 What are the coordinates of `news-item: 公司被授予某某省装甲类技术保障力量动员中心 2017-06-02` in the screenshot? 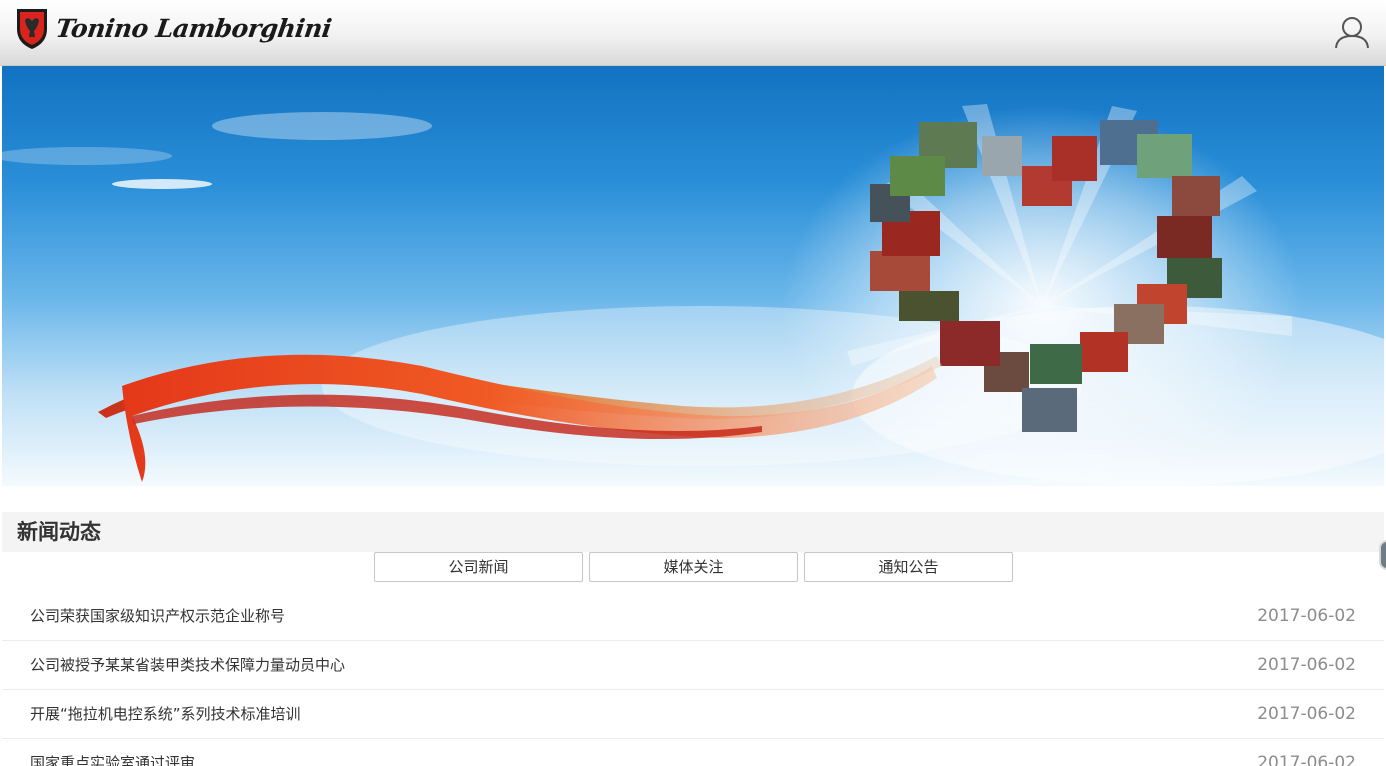 It's located at (693, 665).